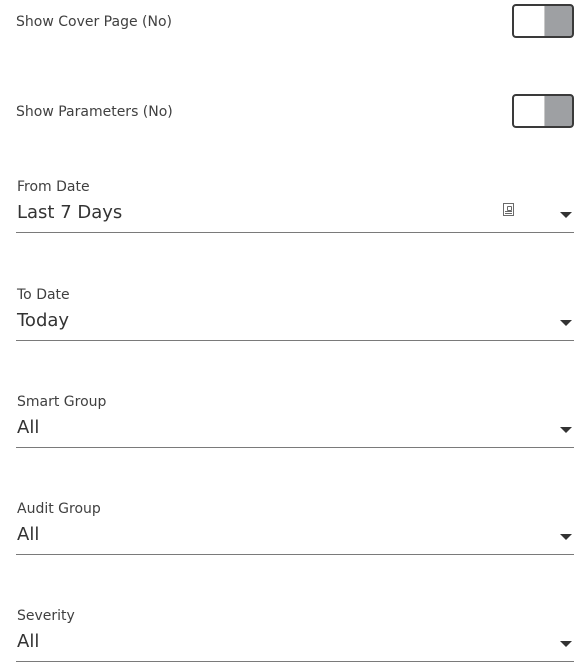 This screenshot has height=669, width=581. What do you see at coordinates (295, 645) in the screenshot?
I see `severity-select: All` at bounding box center [295, 645].